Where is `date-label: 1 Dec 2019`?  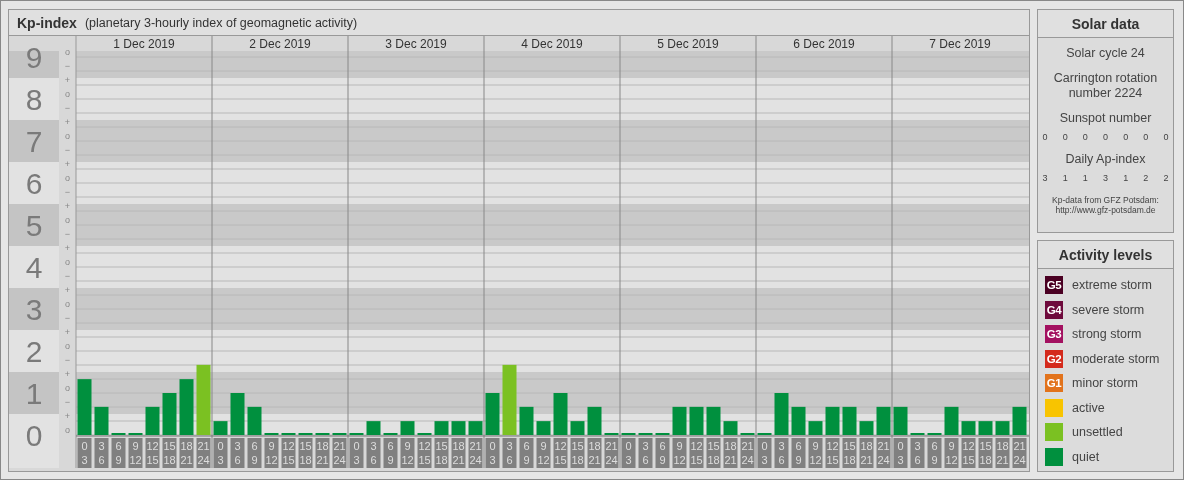 date-label: 1 Dec 2019 is located at coordinates (144, 44).